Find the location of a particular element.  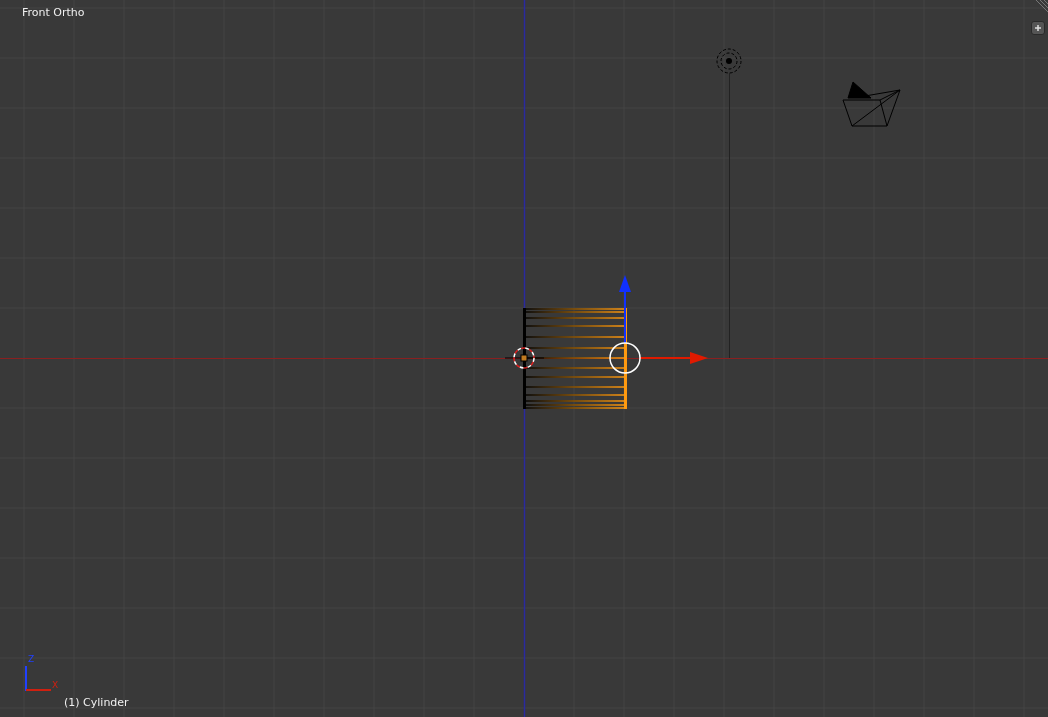

axis-label: Z is located at coordinates (31, 659).